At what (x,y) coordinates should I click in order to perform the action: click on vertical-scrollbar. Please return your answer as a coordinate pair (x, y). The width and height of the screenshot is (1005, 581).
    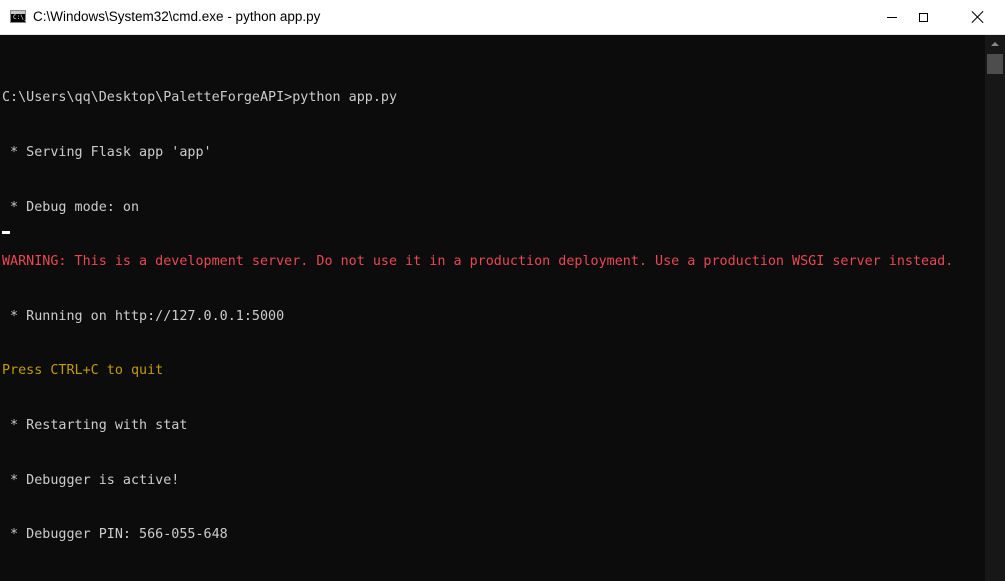
    Looking at the image, I should click on (995, 308).